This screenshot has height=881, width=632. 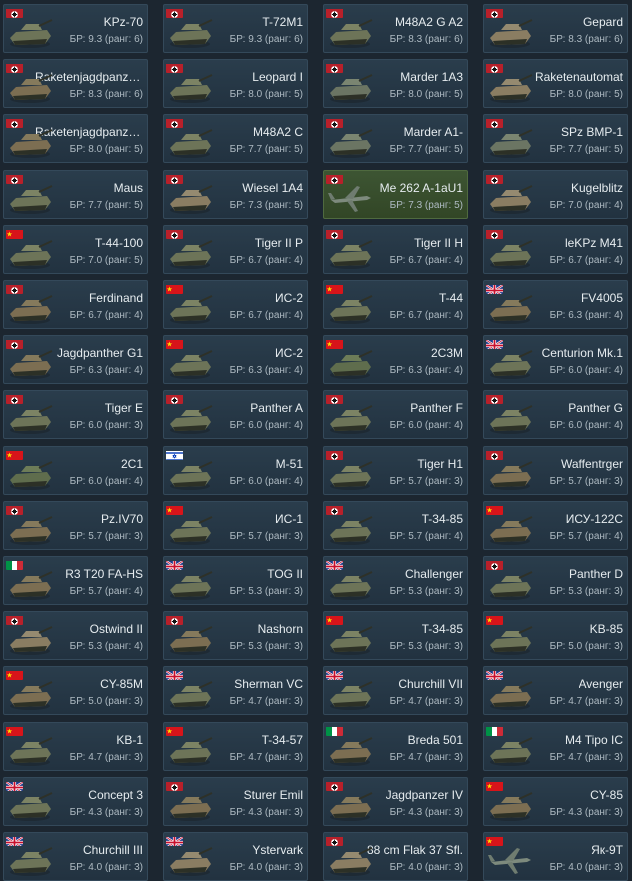 What do you see at coordinates (75, 83) in the screenshot?
I see `vehicle-card: Raketenjagdpanze... БР: 8.3 (ранг: 6)` at bounding box center [75, 83].